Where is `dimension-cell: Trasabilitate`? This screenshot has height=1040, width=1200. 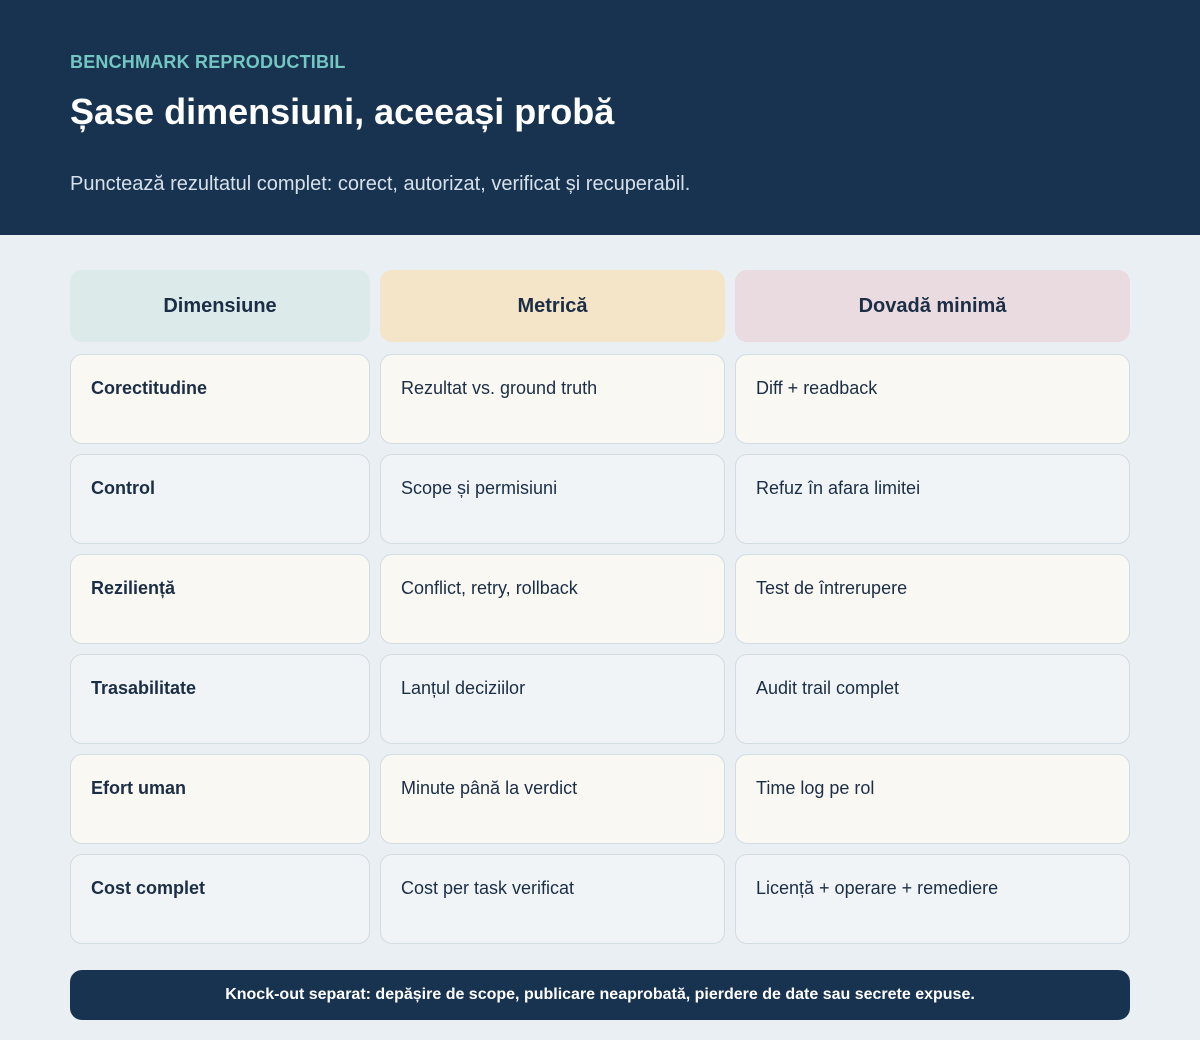
dimension-cell: Trasabilitate is located at coordinates (220, 699).